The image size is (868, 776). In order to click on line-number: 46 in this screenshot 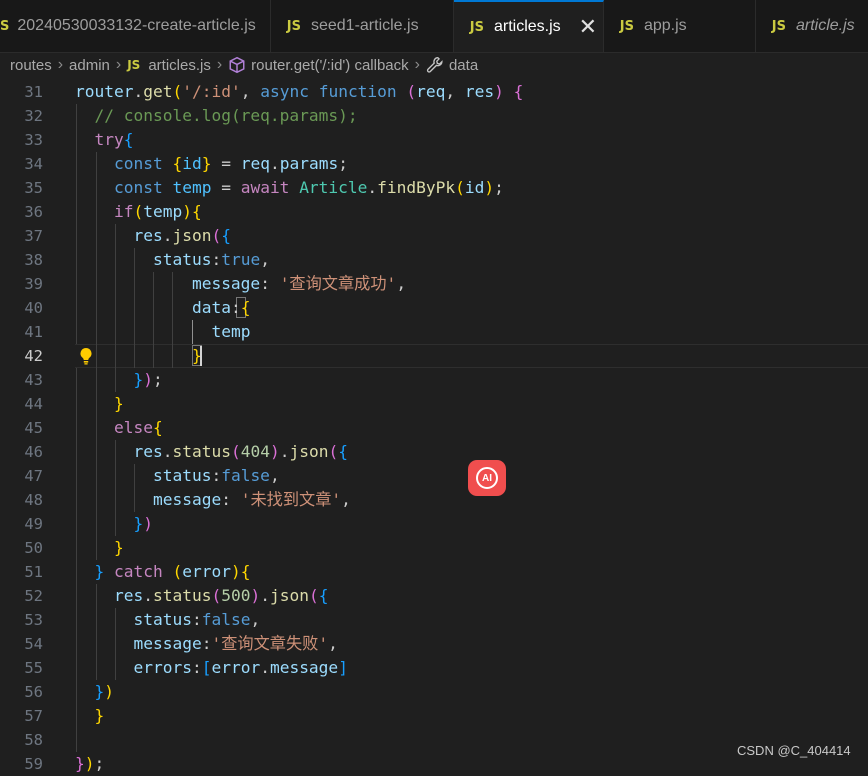, I will do `click(33, 452)`.